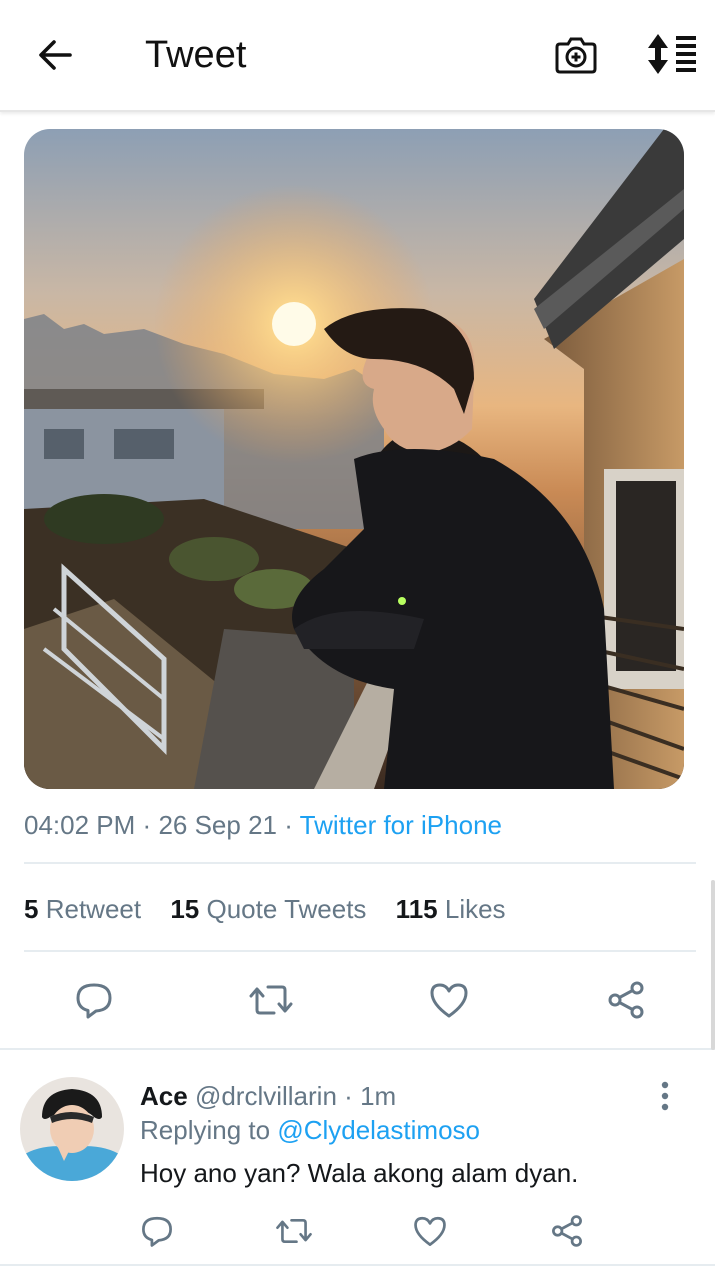  What do you see at coordinates (359, 1173) in the screenshot?
I see `reply-body-text: Hoy ano yan? Wala akong alam dyan.` at bounding box center [359, 1173].